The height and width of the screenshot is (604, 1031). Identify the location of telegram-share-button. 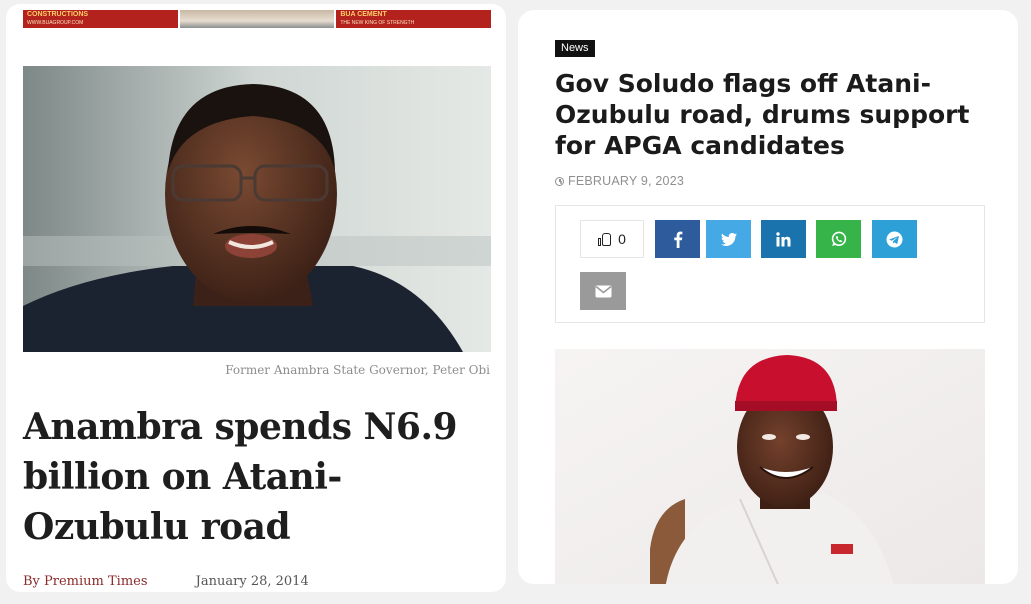
(894, 239).